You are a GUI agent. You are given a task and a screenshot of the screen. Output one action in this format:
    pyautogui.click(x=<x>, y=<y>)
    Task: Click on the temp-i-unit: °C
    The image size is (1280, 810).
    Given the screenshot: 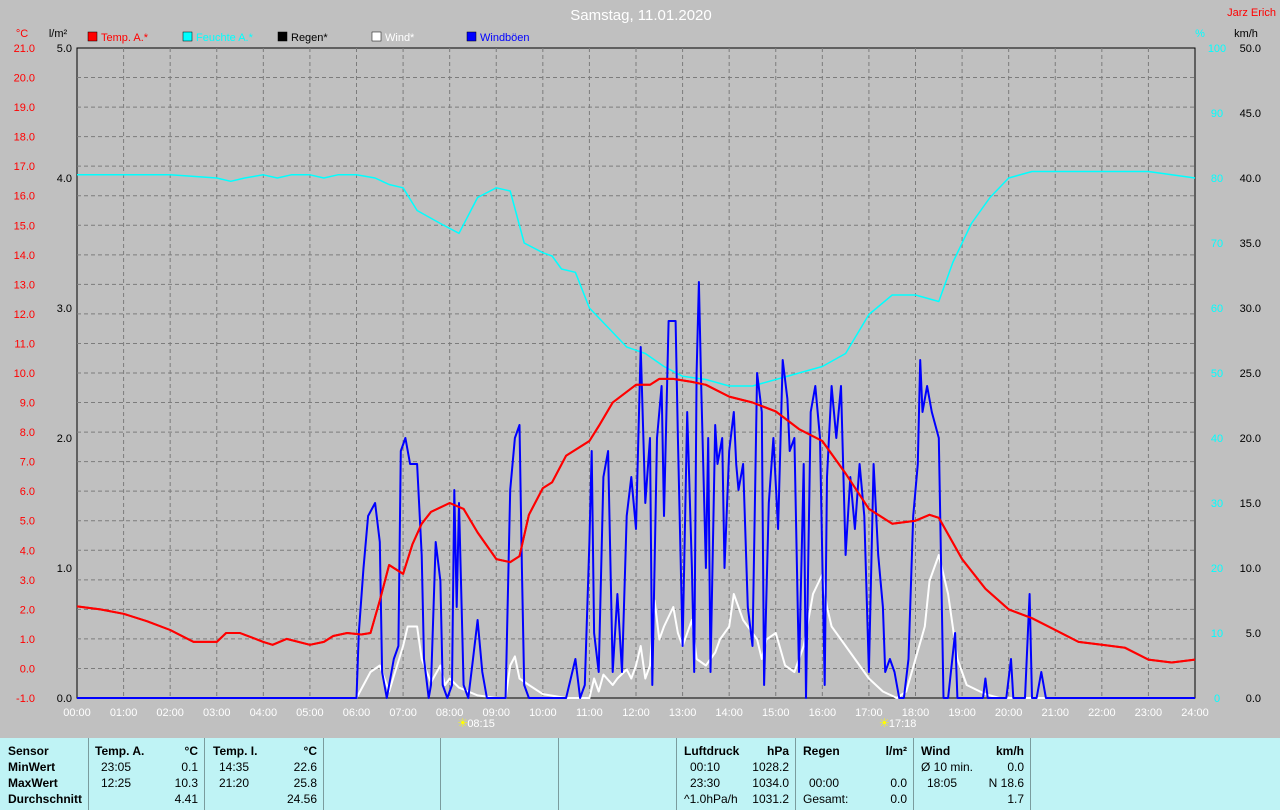 What is the action you would take?
    pyautogui.click(x=310, y=751)
    